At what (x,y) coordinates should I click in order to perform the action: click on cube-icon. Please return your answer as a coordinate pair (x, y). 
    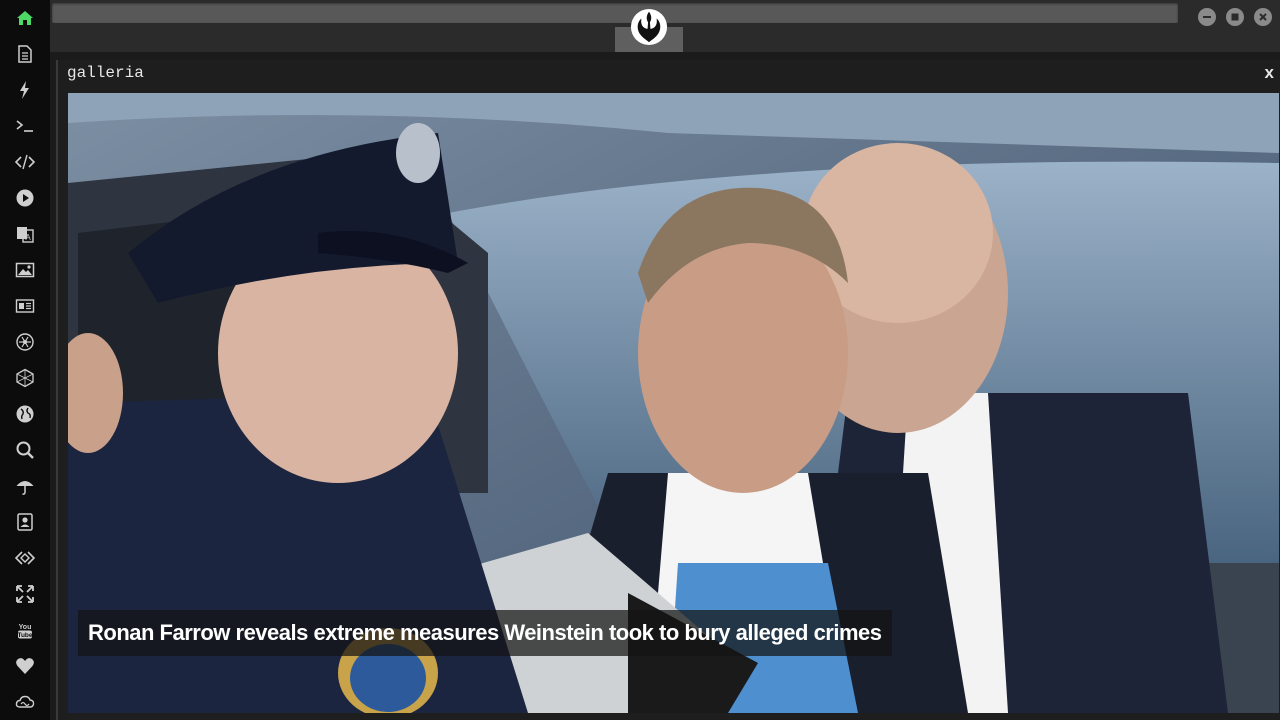
    Looking at the image, I should click on (25, 378).